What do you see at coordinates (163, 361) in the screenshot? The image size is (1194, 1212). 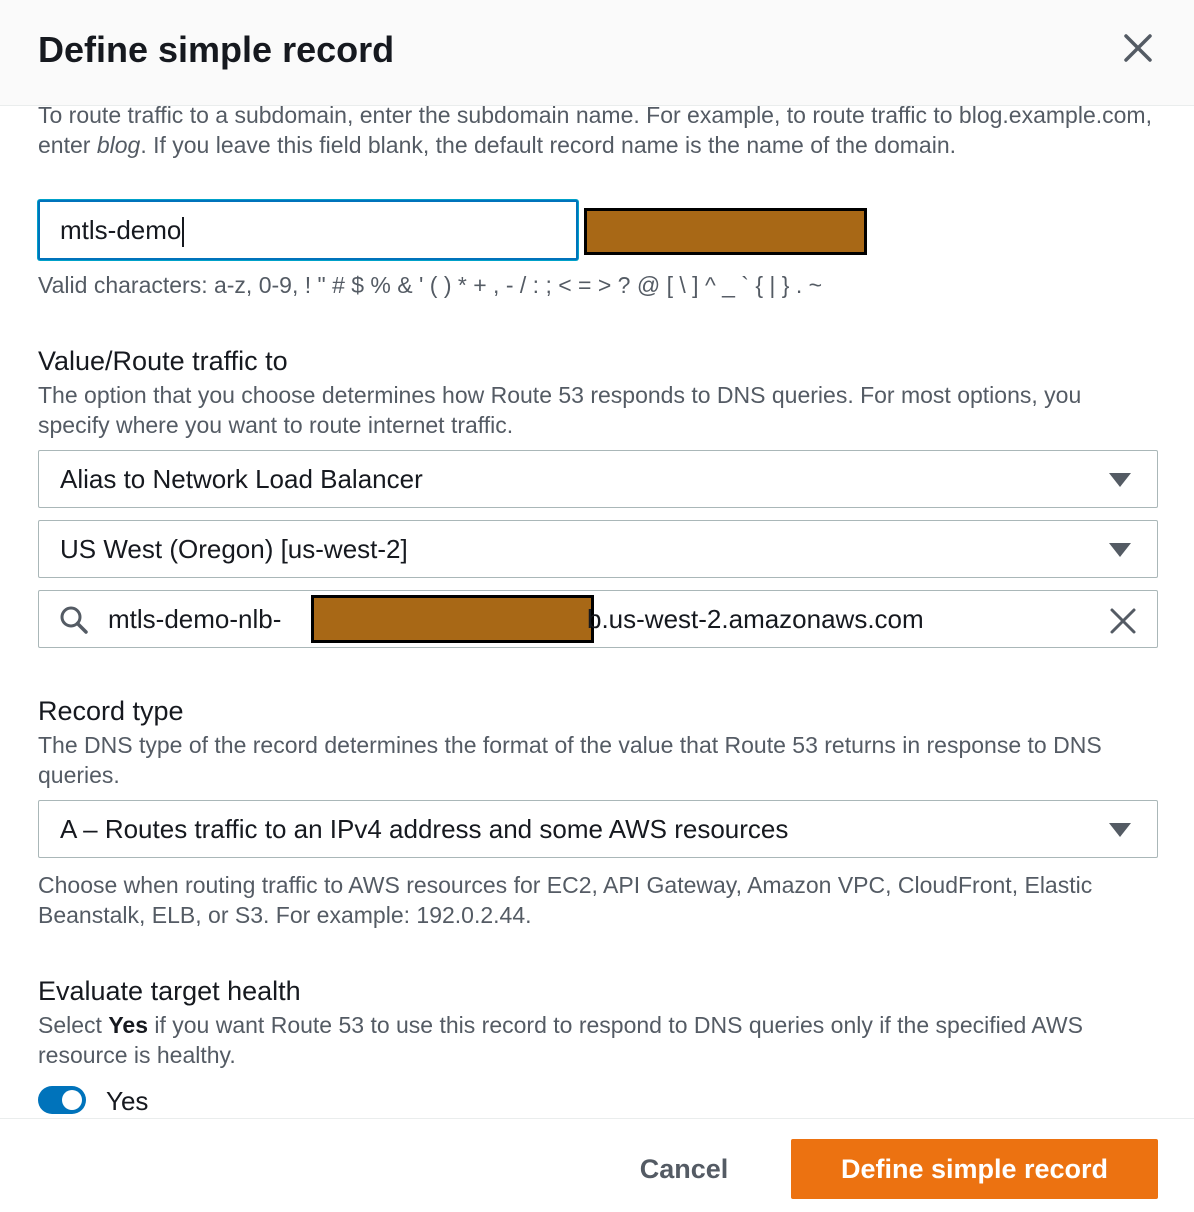 I see `value-route-label: Value/Route traffic to` at bounding box center [163, 361].